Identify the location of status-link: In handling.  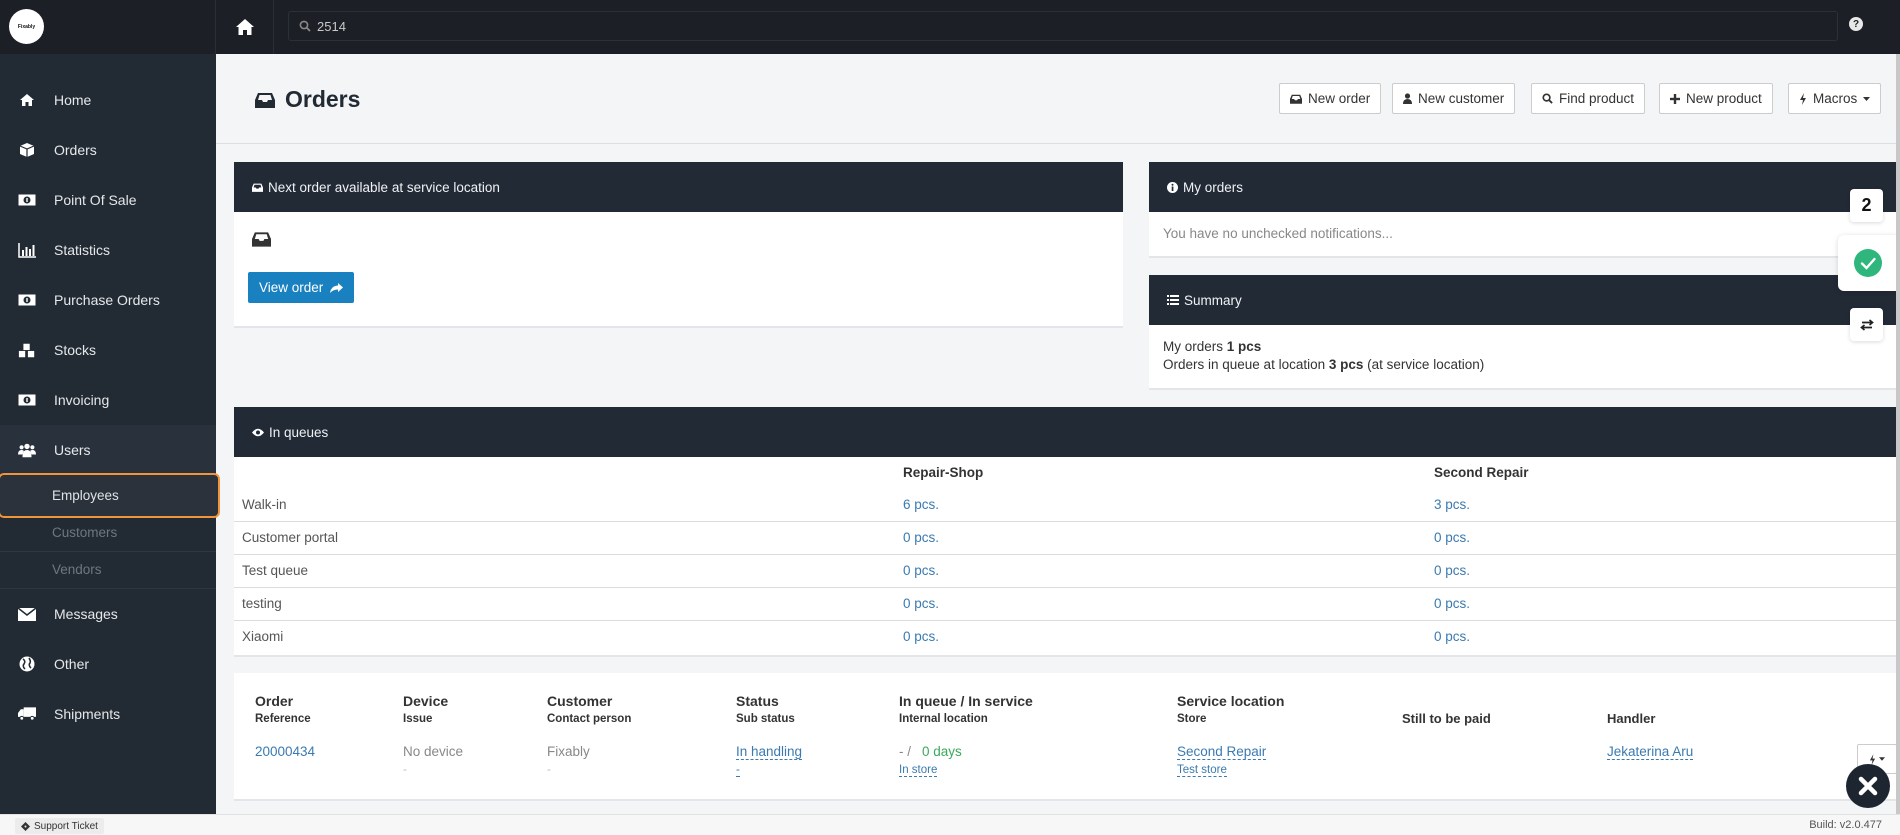
(769, 752).